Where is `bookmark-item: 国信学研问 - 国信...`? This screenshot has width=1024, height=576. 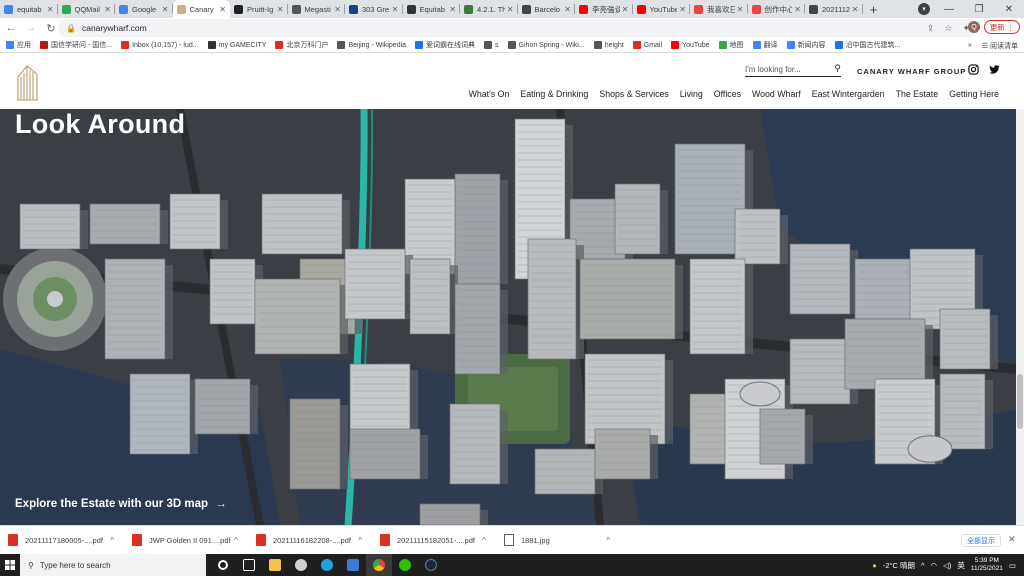 bookmark-item: 国信学研问 - 国信... is located at coordinates (76, 45).